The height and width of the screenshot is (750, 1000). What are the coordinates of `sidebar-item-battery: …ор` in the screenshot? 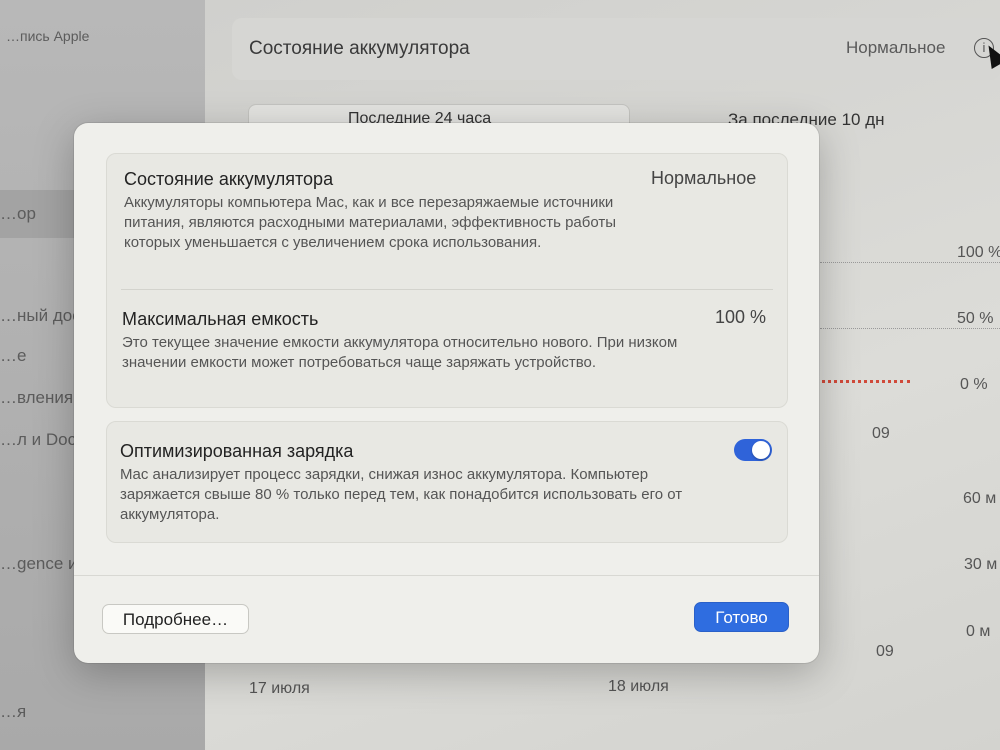 It's located at (18, 214).